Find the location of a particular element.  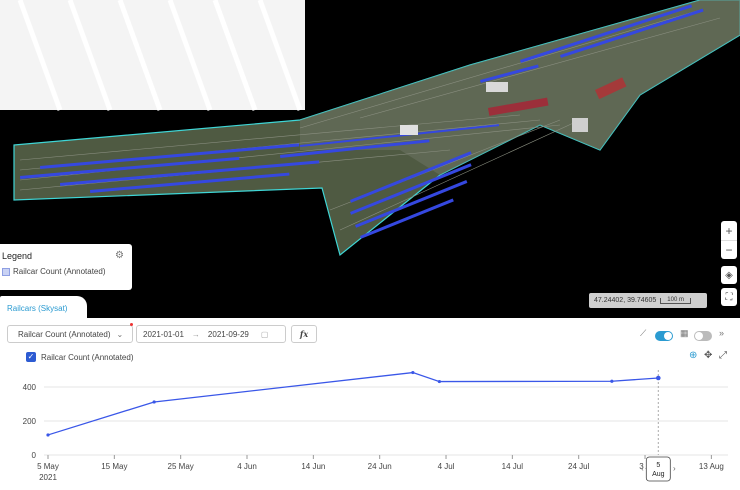

date-tooltip: 5 Aug ‹ › is located at coordinates (658, 469).